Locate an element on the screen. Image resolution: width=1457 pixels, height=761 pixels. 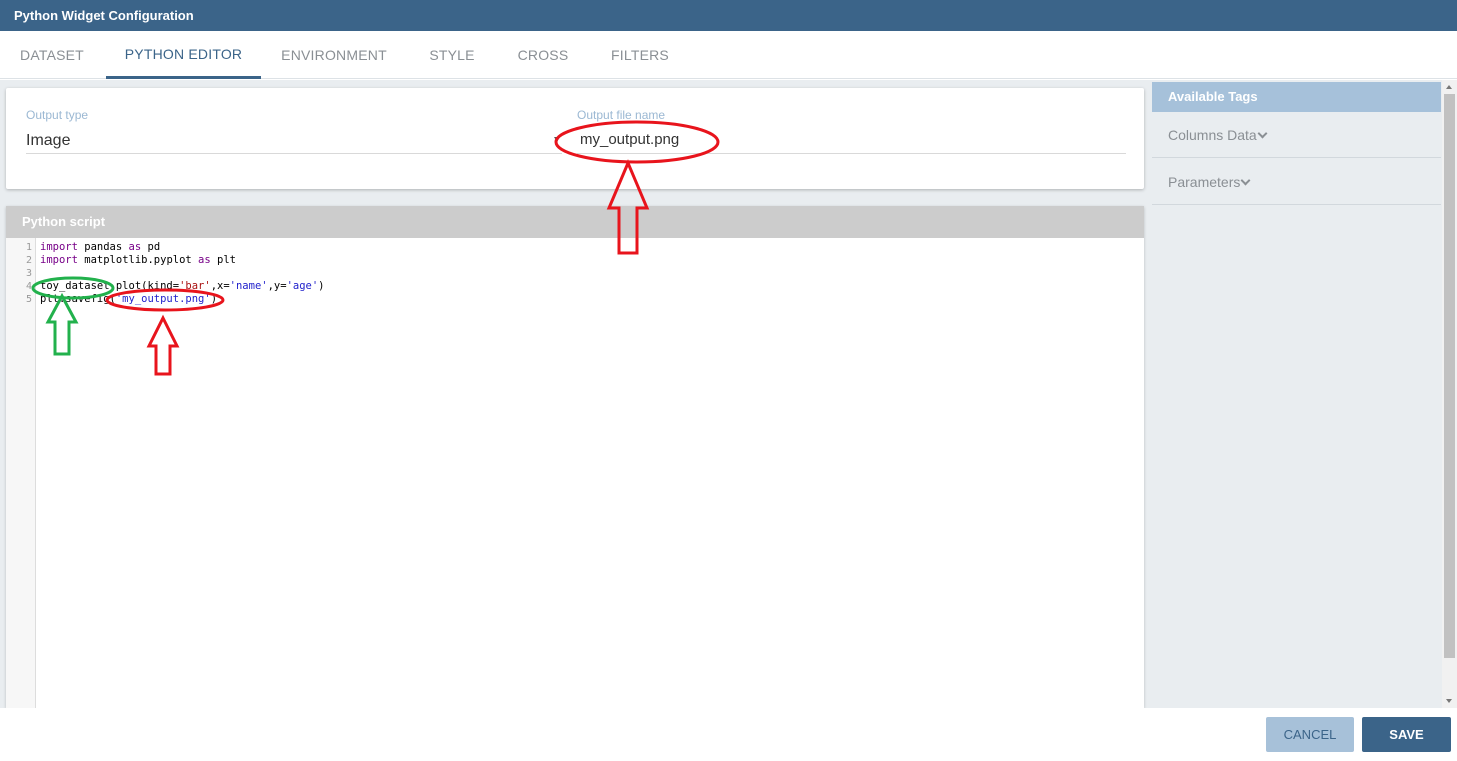
code-line-5: plt.savefig('my_output.png') is located at coordinates (128, 299).